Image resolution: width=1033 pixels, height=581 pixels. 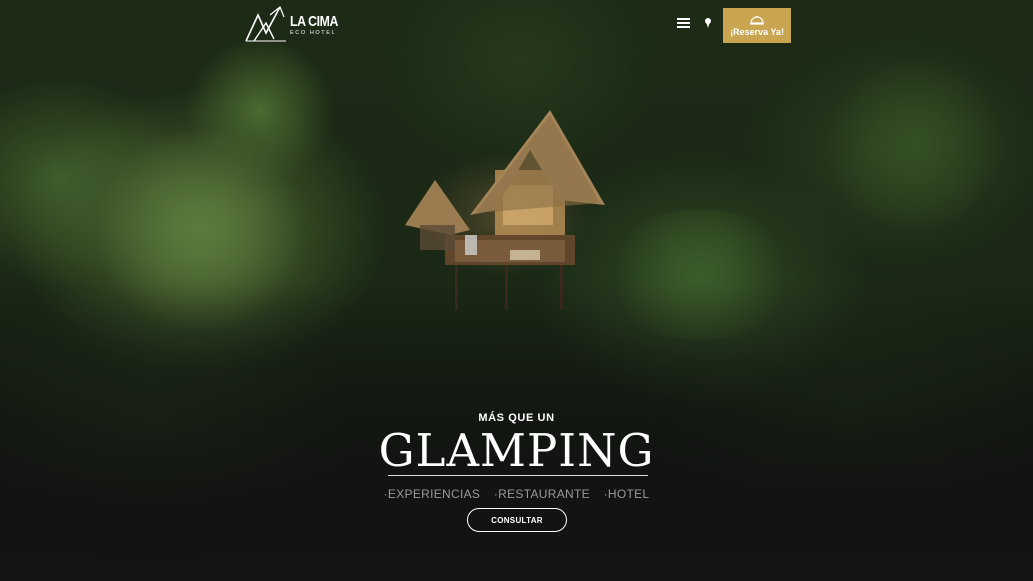 What do you see at coordinates (314, 21) in the screenshot?
I see `brand-name: LA CIMA` at bounding box center [314, 21].